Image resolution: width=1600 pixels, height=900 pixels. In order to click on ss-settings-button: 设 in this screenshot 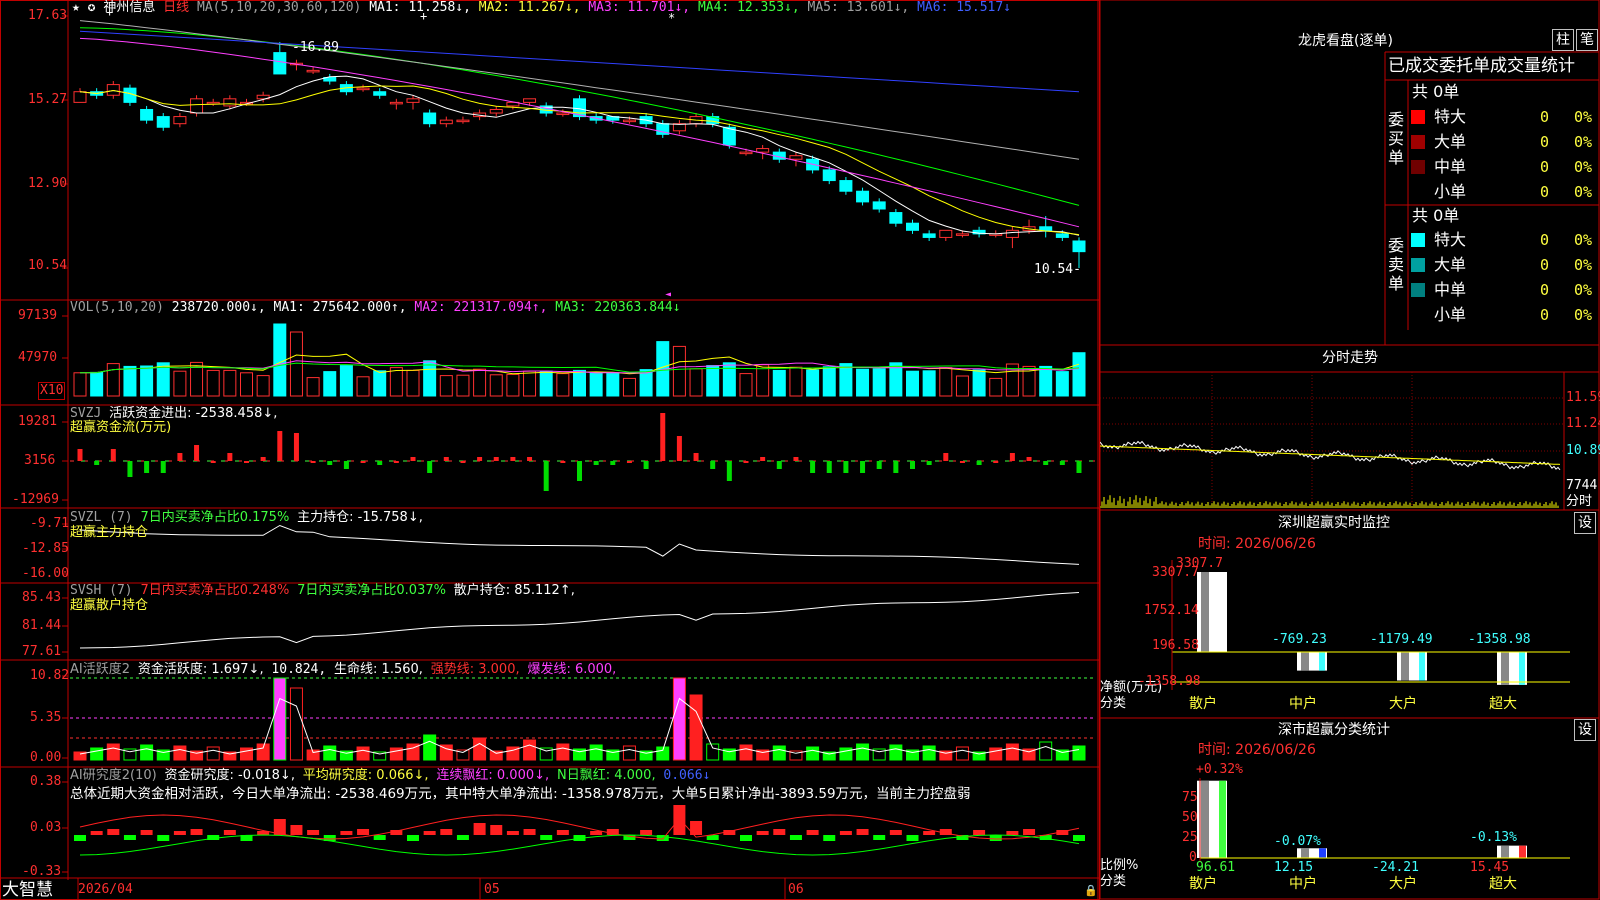, I will do `click(1585, 730)`.